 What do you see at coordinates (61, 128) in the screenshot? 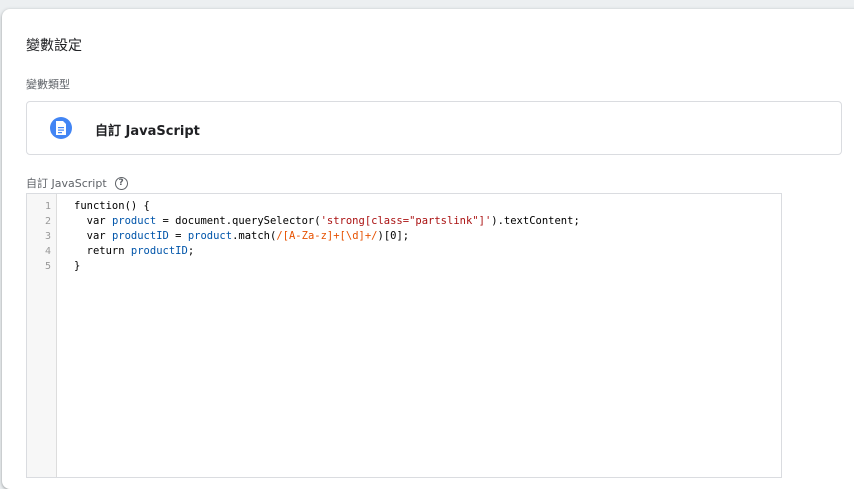
I see `document-icon` at bounding box center [61, 128].